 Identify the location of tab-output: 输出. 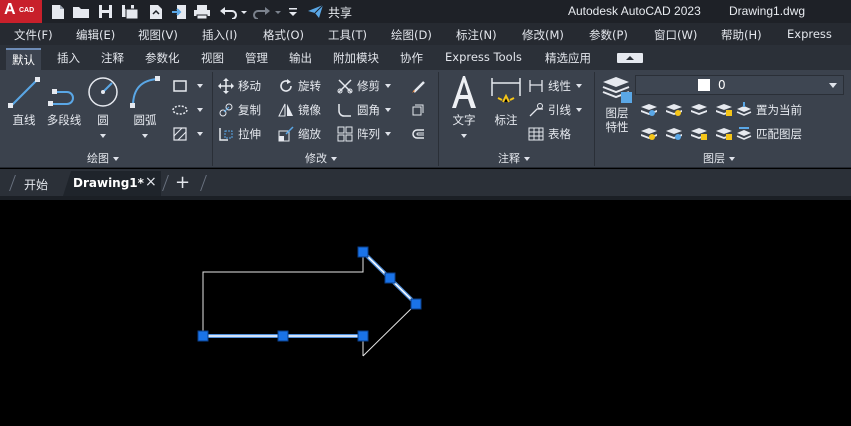
(300, 58).